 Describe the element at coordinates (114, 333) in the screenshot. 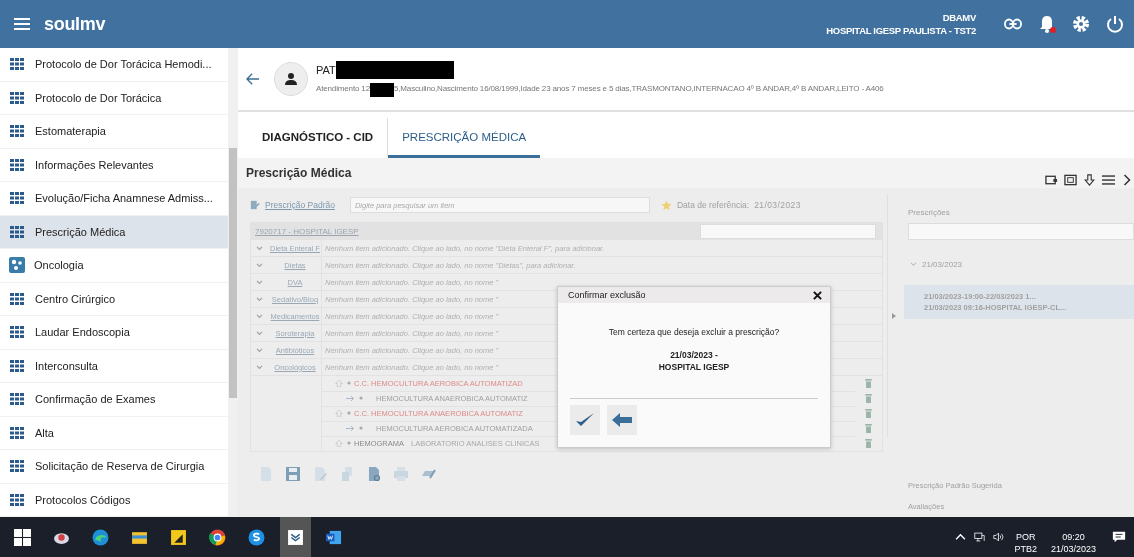

I see `sidebar-item: Laudar Endoscopia` at that location.